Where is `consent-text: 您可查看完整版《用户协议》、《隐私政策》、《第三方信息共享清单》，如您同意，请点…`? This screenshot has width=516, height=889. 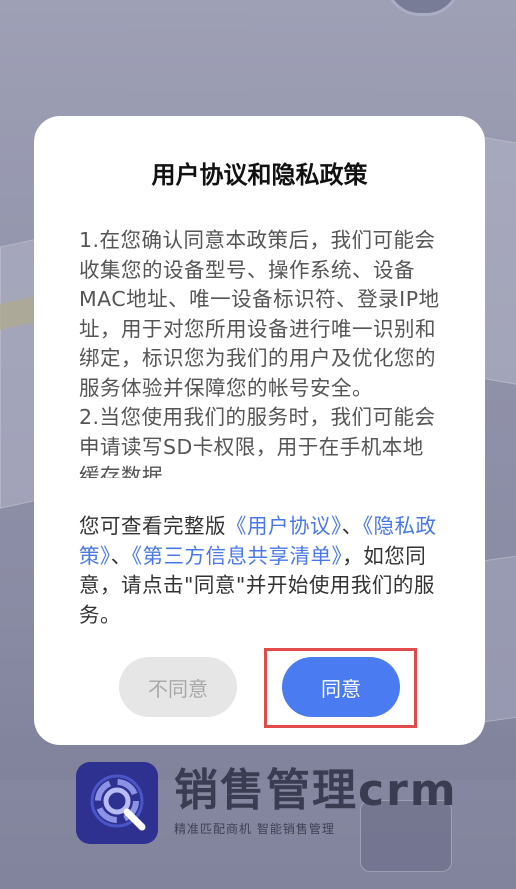 consent-text: 您可查看完整版《用户协议》、《隐私政策》、《第三方信息共享清单》，如您同意，请点… is located at coordinates (260, 571).